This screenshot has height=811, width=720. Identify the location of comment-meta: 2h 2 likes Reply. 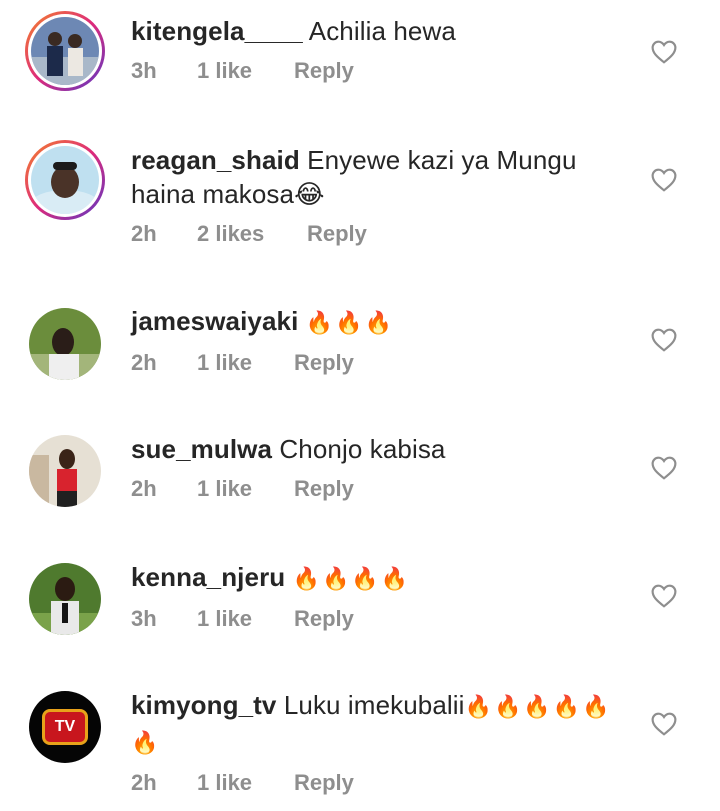
(381, 234).